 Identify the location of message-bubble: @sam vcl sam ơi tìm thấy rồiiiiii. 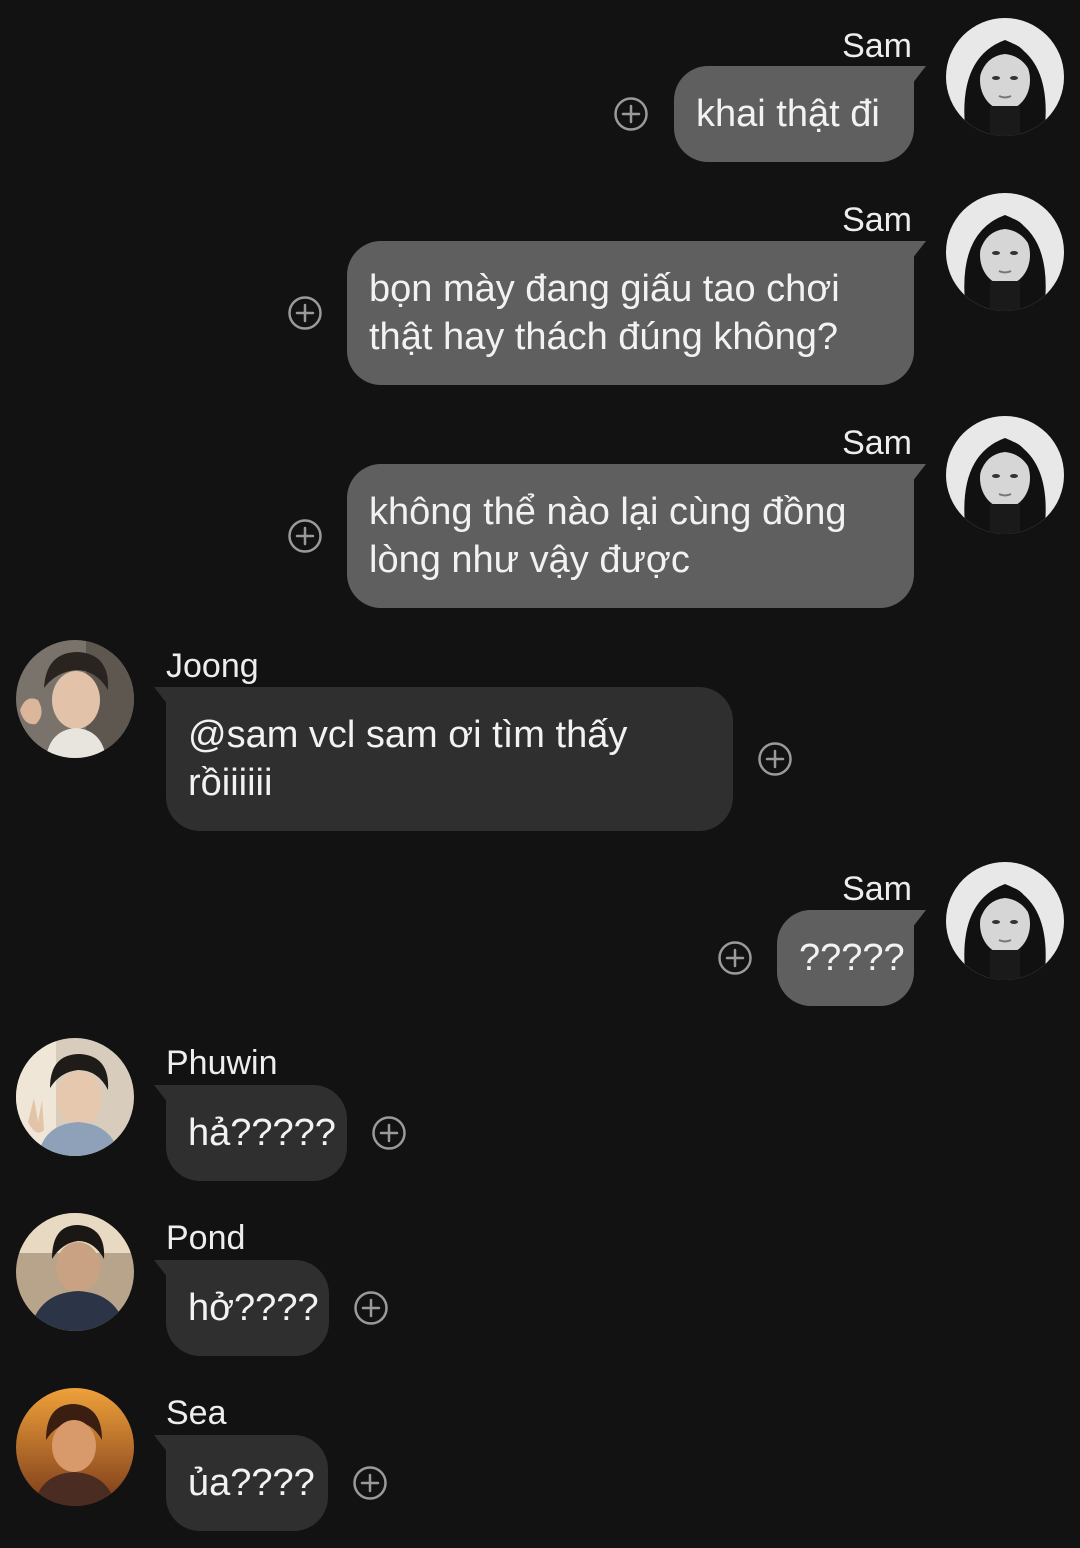
(449, 759).